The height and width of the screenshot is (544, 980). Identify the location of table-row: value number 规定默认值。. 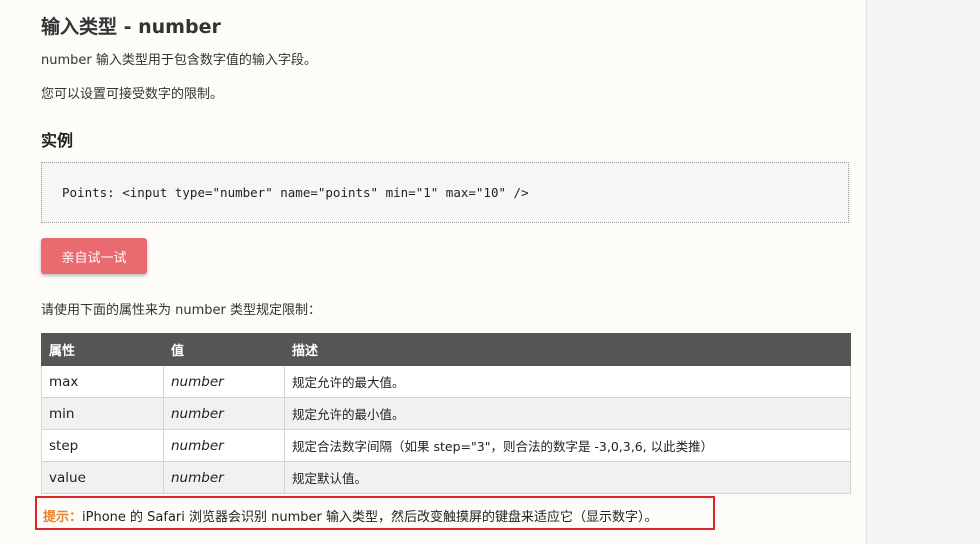
(446, 477).